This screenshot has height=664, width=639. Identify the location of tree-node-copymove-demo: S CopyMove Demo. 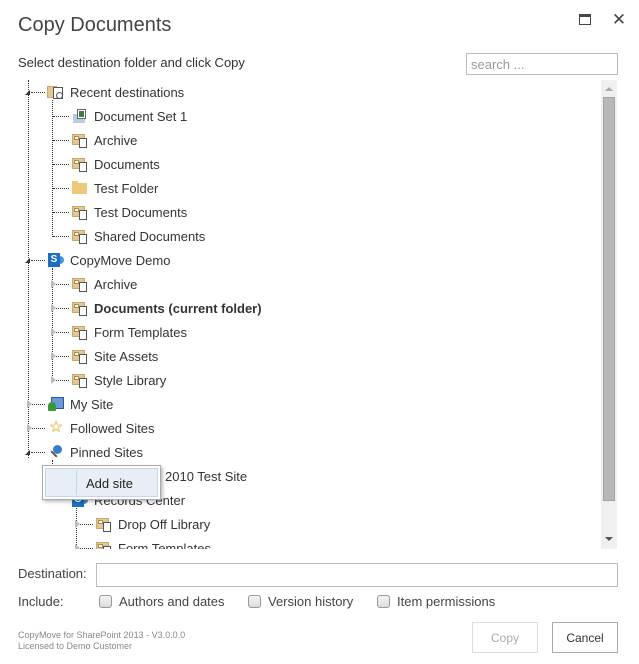
(108, 260).